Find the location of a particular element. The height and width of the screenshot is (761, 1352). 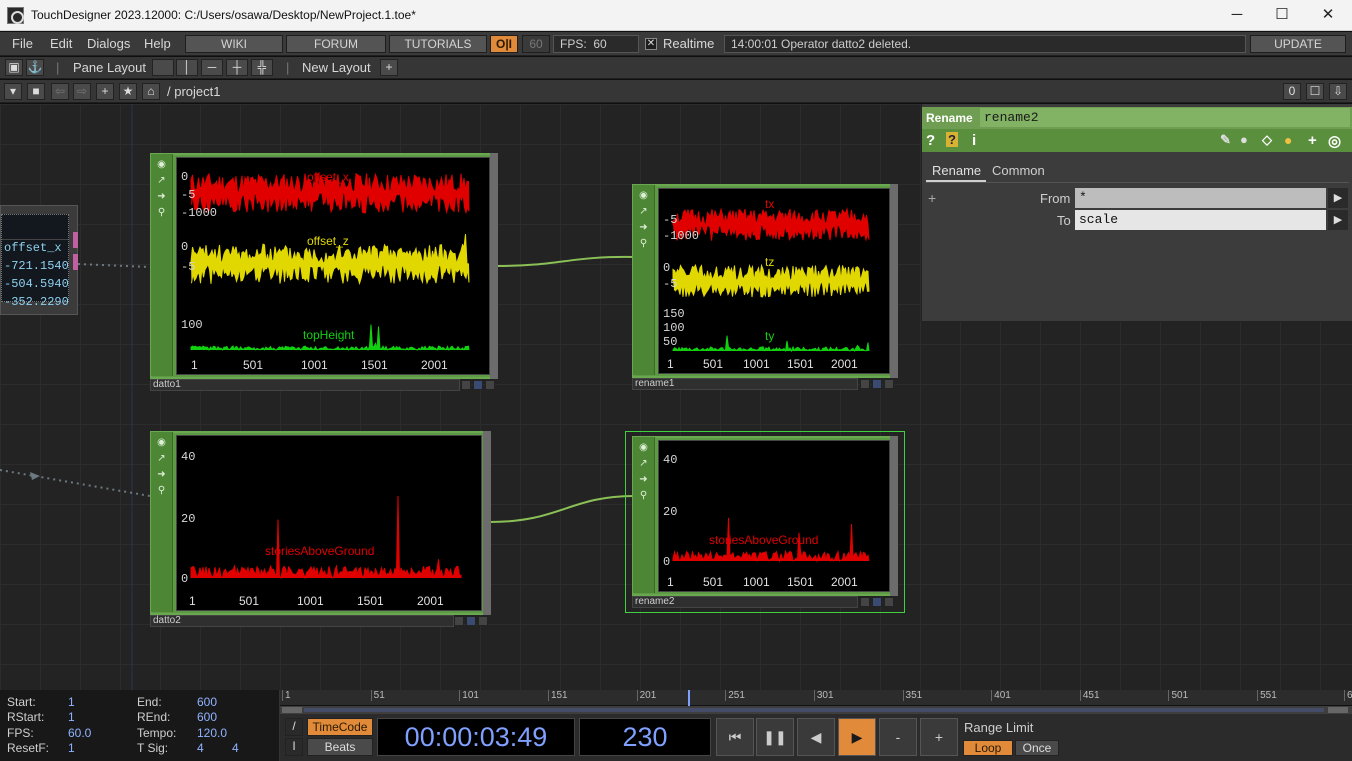

end-value: 600 is located at coordinates (207, 702).